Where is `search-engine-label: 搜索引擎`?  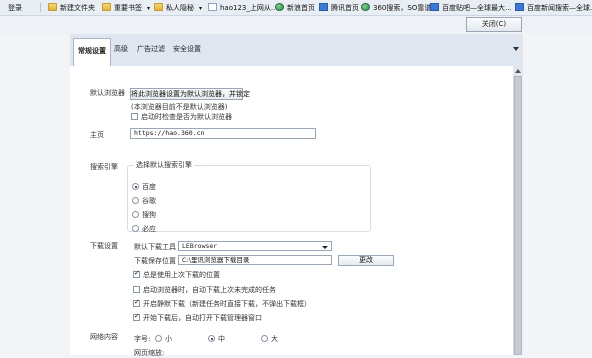
search-engine-label: 搜索引擎 is located at coordinates (104, 167).